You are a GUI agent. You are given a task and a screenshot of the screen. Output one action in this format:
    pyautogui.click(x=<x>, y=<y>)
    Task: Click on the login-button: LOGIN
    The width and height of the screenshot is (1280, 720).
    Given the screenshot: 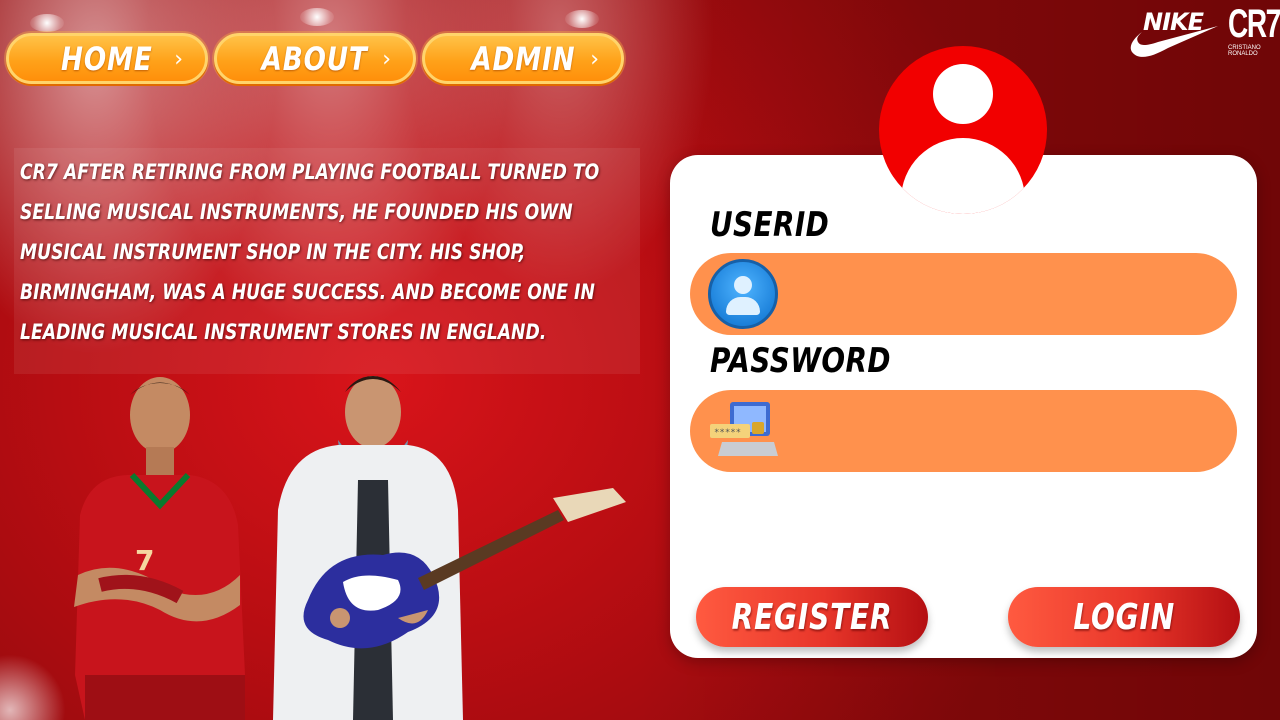 What is the action you would take?
    pyautogui.click(x=1124, y=617)
    